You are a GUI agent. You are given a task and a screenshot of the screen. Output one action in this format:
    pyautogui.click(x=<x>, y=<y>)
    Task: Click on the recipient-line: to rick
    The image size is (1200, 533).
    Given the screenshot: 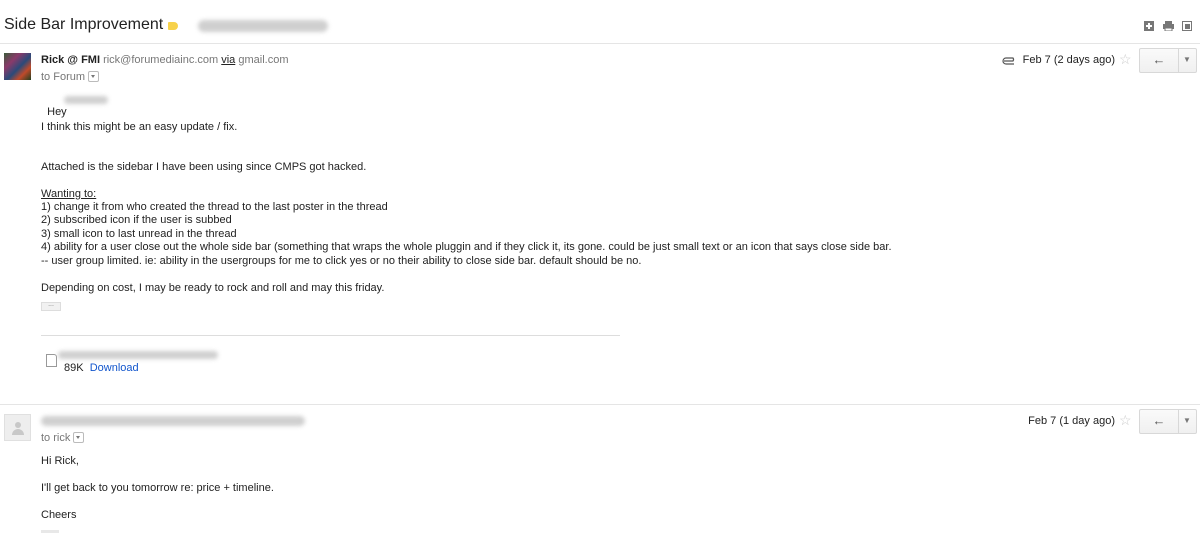 What is the action you would take?
    pyautogui.click(x=63, y=437)
    